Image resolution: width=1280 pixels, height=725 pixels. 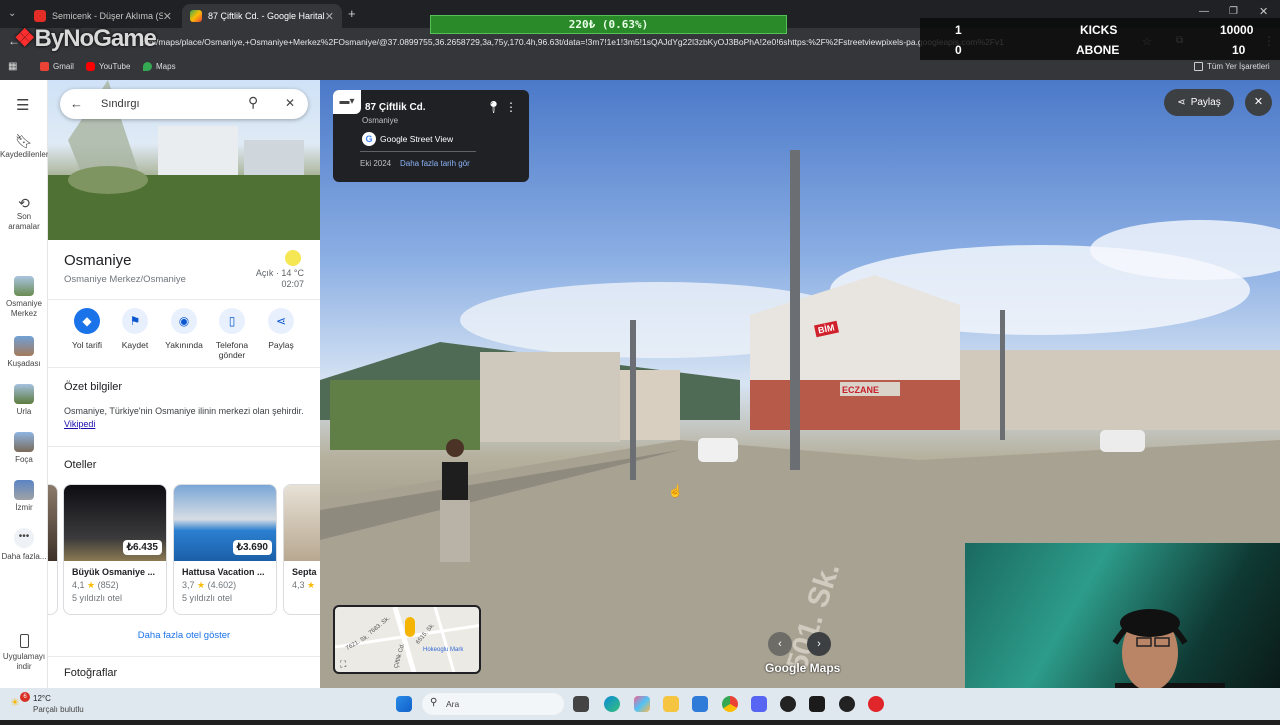 What do you see at coordinates (40, 16) in the screenshot?
I see `youtube-favicon-icon` at bounding box center [40, 16].